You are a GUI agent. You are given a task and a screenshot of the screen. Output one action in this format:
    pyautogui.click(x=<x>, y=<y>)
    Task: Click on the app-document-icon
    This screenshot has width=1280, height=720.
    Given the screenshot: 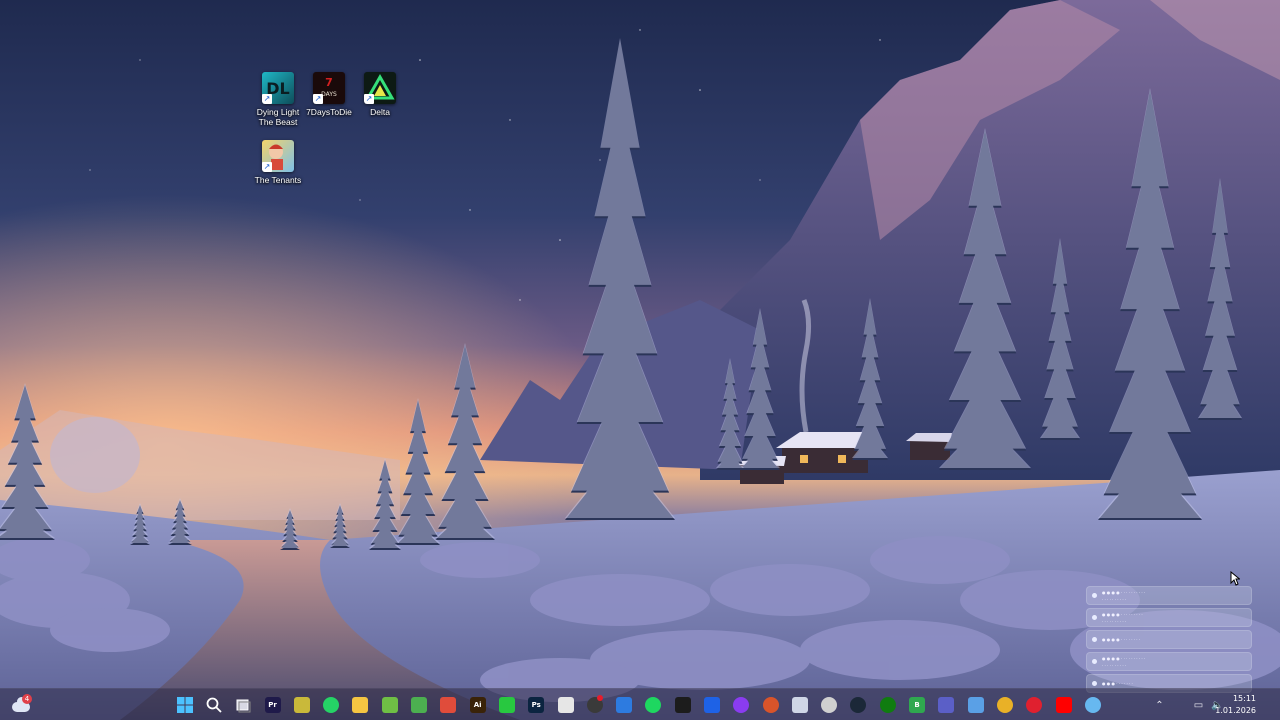 What is the action you would take?
    pyautogui.click(x=565, y=705)
    